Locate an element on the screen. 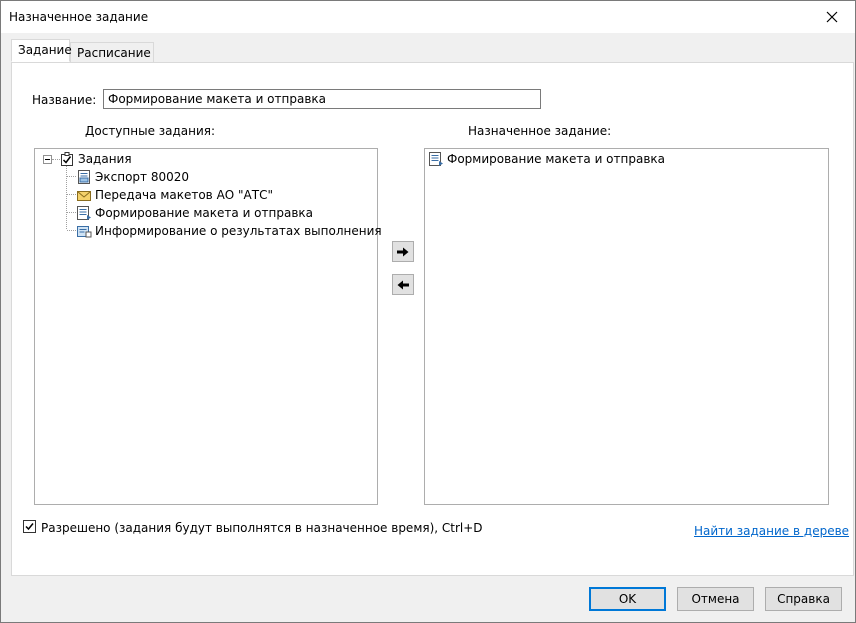 Image resolution: width=856 pixels, height=623 pixels. arrow-left-icon is located at coordinates (403, 284).